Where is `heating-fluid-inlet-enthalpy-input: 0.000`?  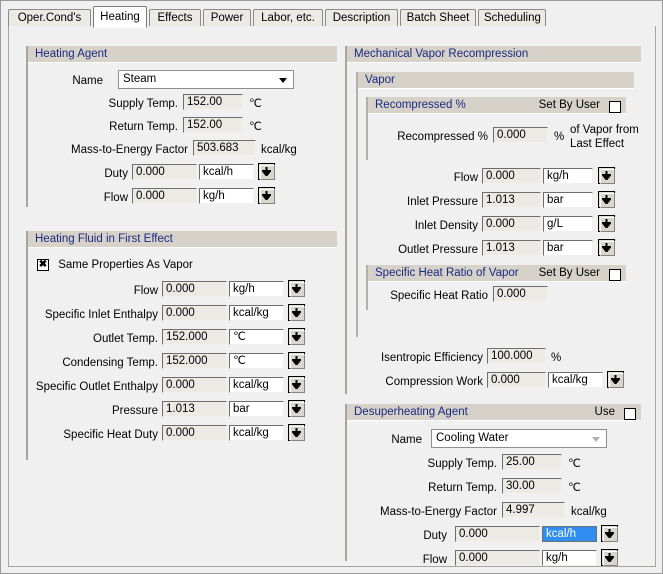 heating-fluid-inlet-enthalpy-input: 0.000 is located at coordinates (194, 313).